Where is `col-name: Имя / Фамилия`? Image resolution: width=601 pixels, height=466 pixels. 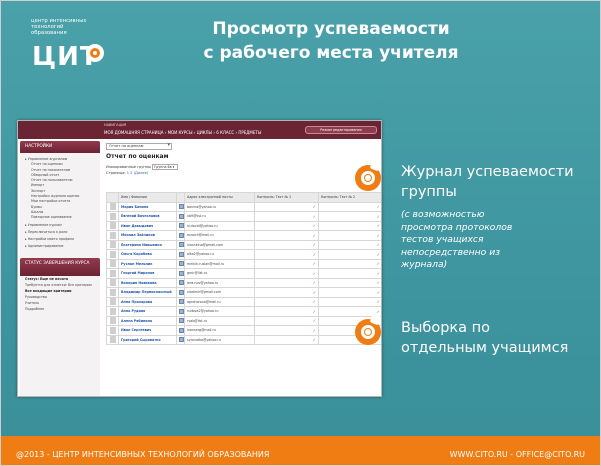 col-name: Имя / Фамилия is located at coordinates (147, 197).